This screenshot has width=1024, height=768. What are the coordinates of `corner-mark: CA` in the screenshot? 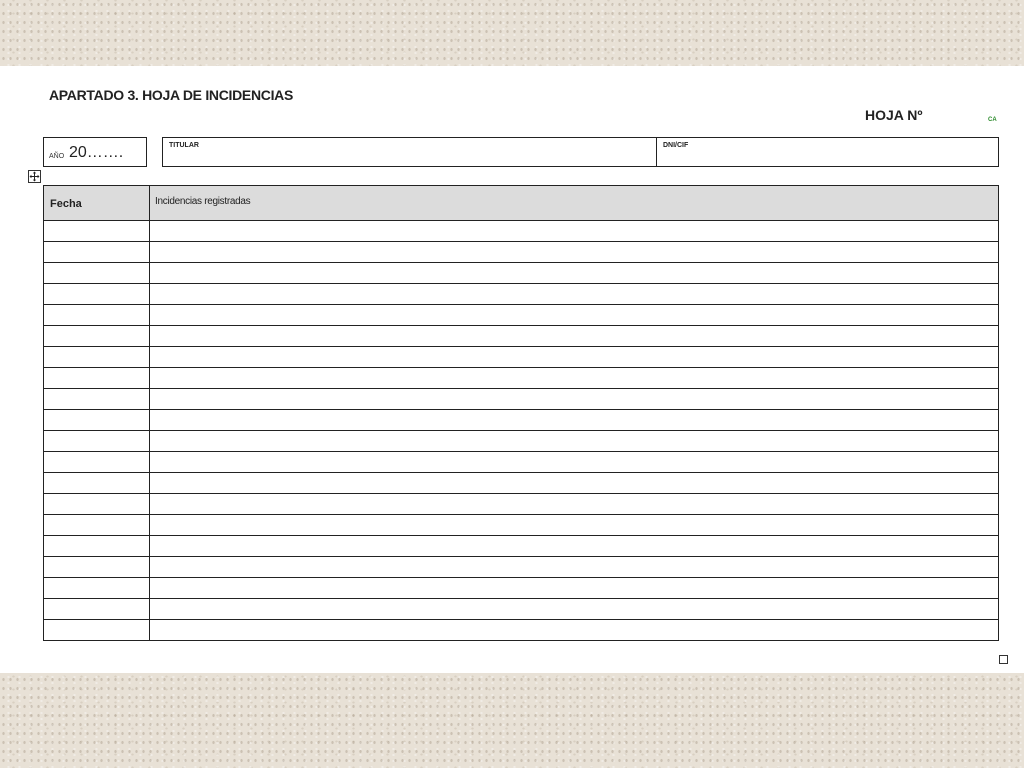 It's located at (992, 120).